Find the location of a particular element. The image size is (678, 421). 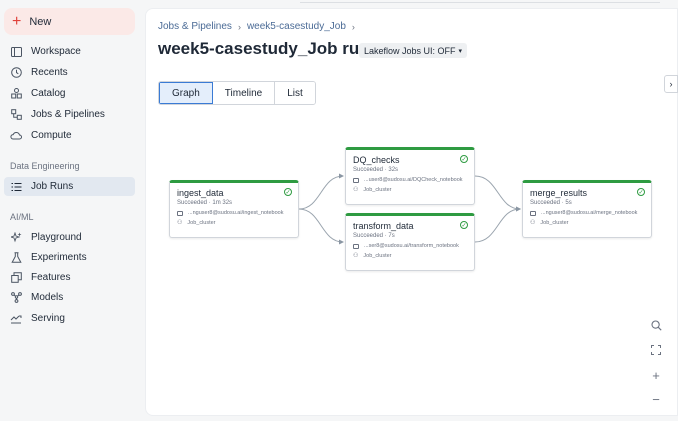

task-status: Succeeded · 5s is located at coordinates (551, 203).